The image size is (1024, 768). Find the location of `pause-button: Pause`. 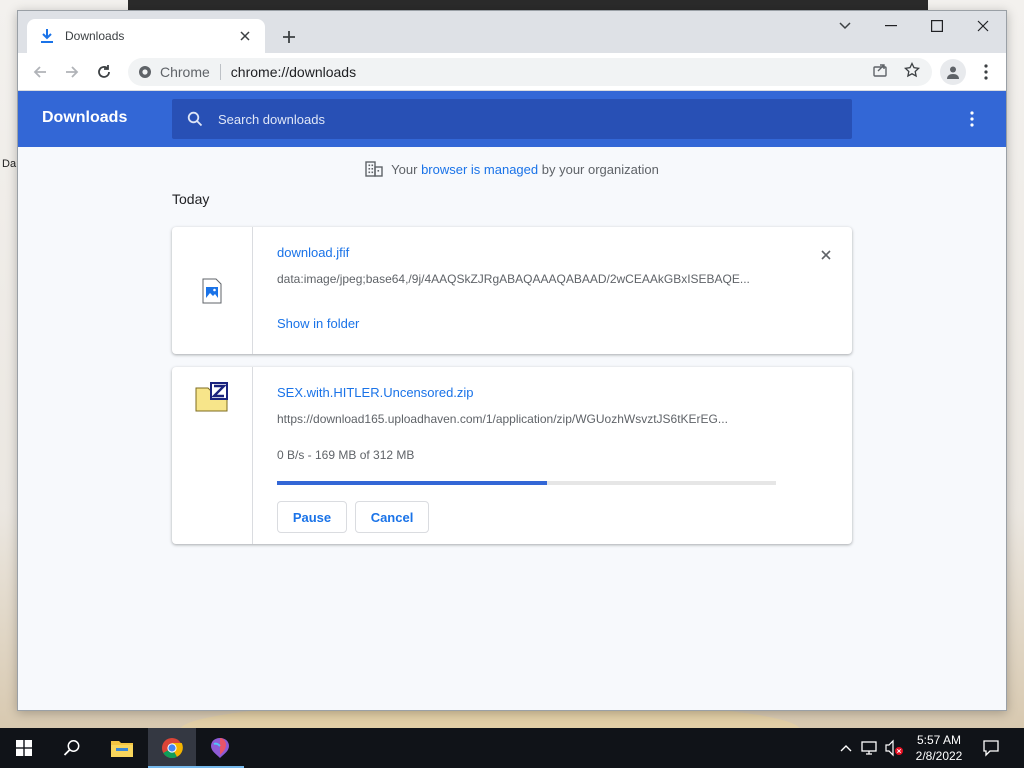

pause-button: Pause is located at coordinates (312, 517).